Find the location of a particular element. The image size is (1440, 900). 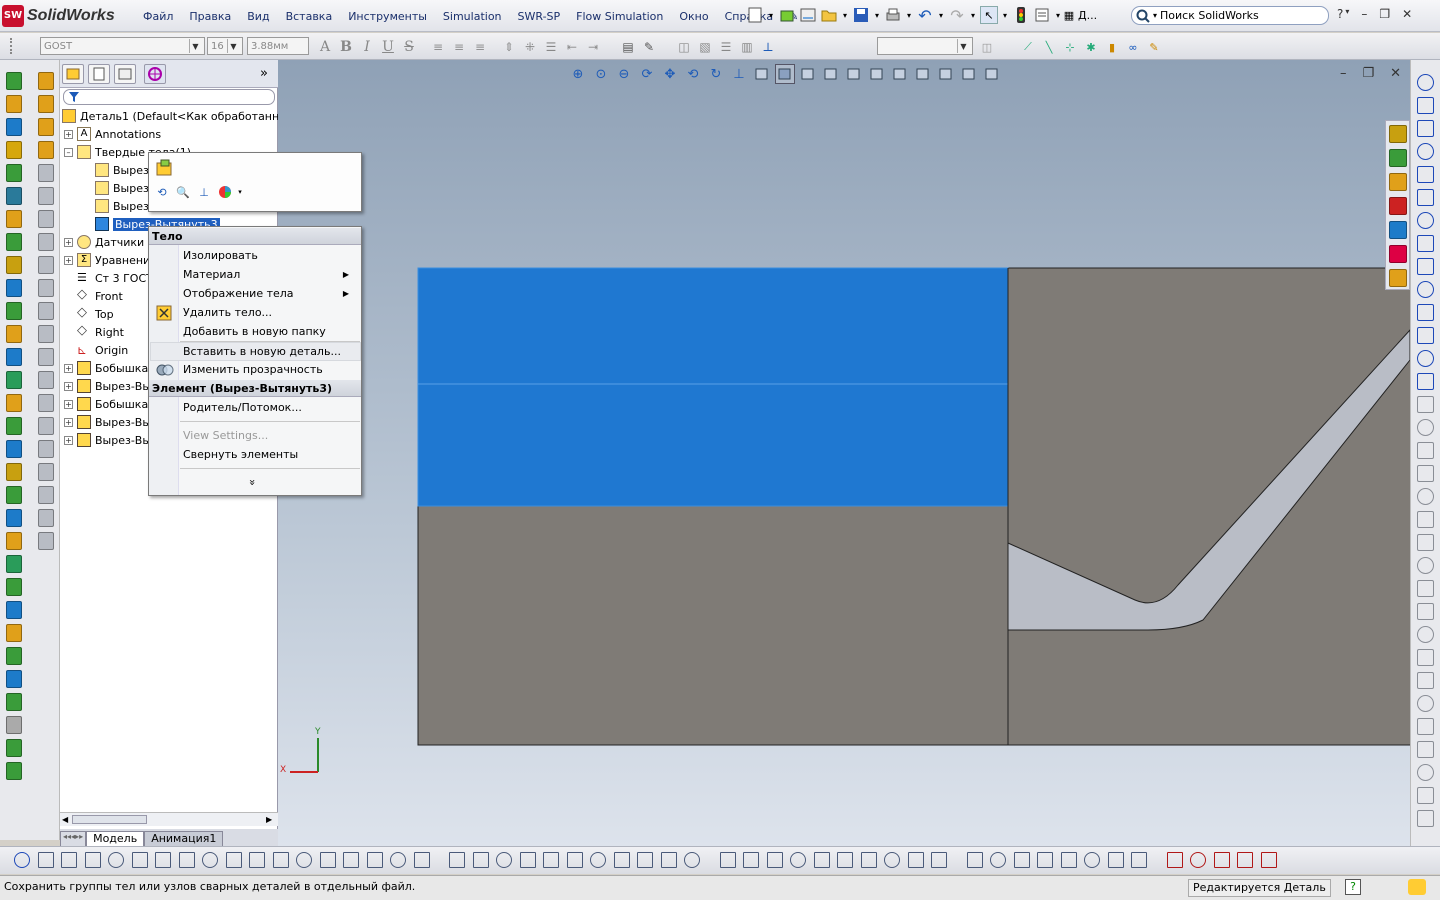

tab-nav-arrows-icon: ◂◂◂▸▸ is located at coordinates (73, 838).